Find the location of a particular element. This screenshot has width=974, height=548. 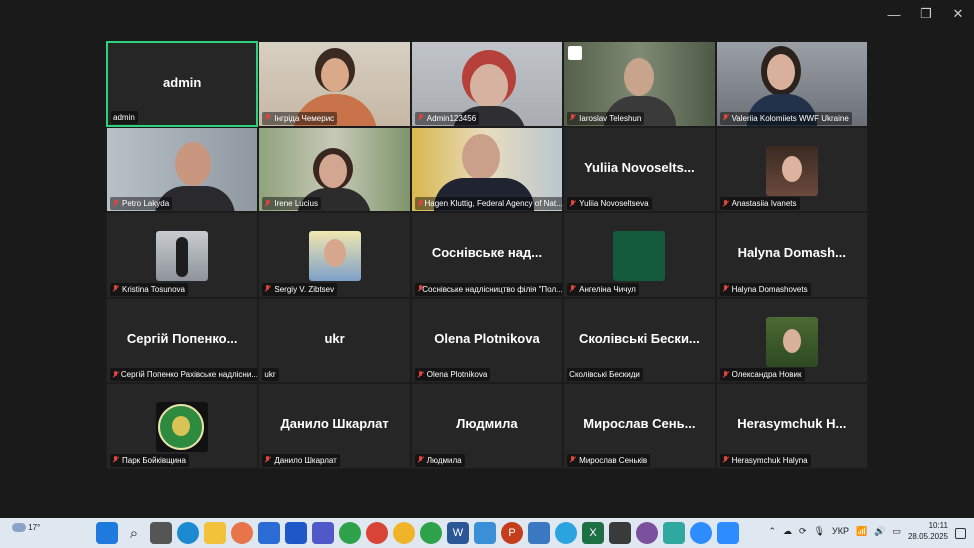

word-icon: W is located at coordinates (458, 533).